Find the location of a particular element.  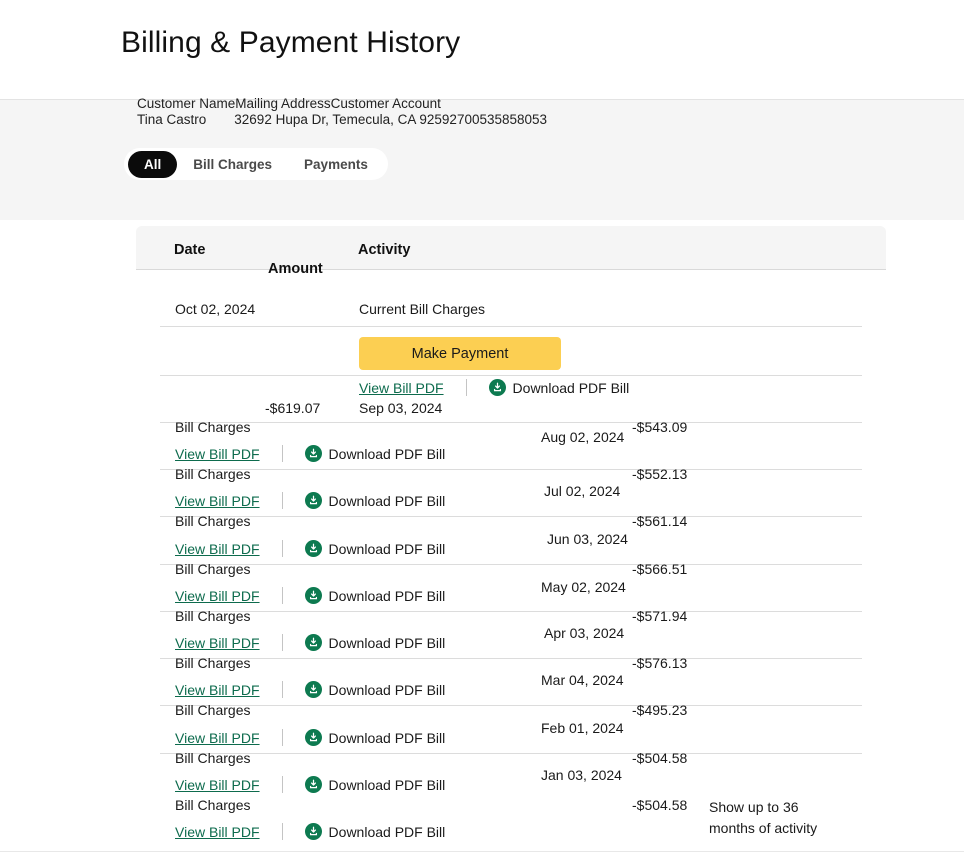

row-amount: -$543.09 is located at coordinates (660, 427).